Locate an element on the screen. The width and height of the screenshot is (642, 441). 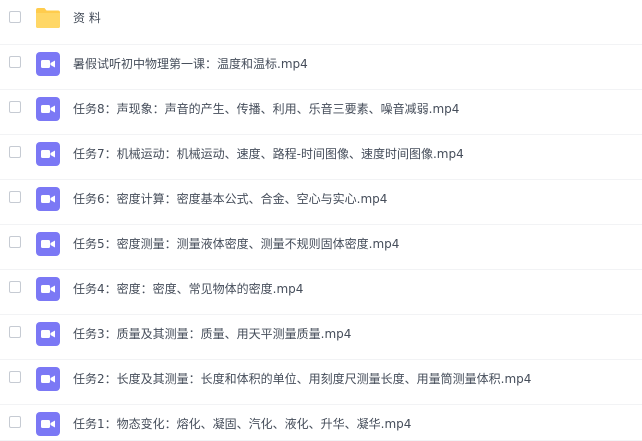
list-item-video: 任务4：密度：密度、常见物体的密度.mp4 is located at coordinates (321, 292).